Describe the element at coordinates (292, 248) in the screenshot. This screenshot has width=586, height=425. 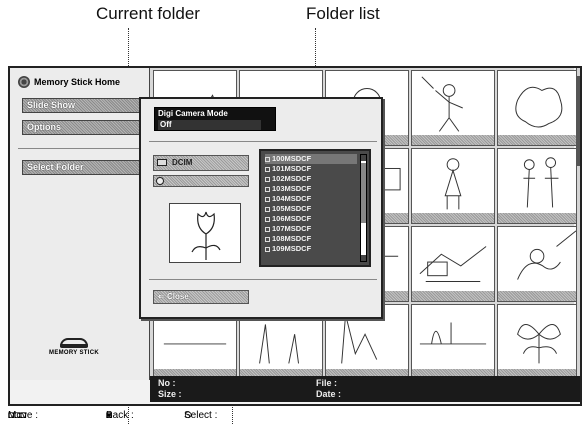
I see `folder-list-item-label: 109MSDCF` at that location.